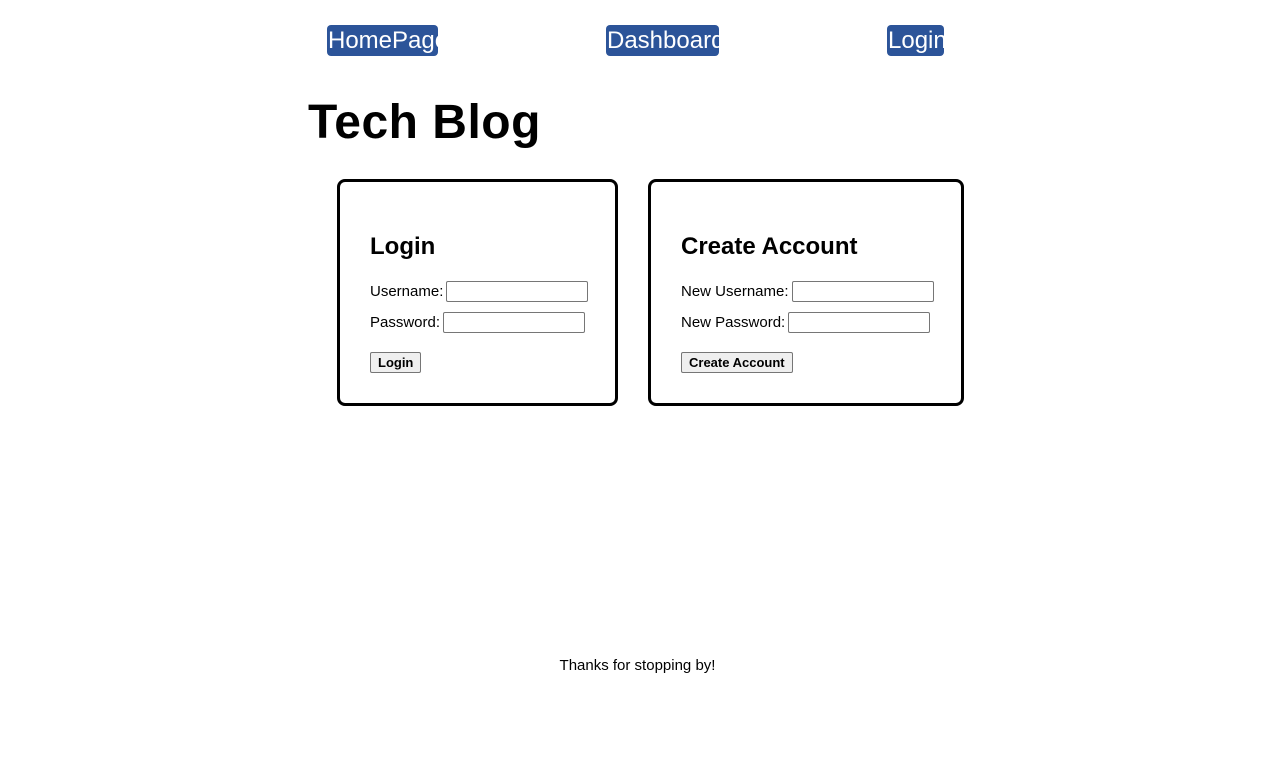 Image resolution: width=1275 pixels, height=759 pixels. Describe the element at coordinates (637, 665) in the screenshot. I see `footer-message: Thanks for stopping by!` at that location.